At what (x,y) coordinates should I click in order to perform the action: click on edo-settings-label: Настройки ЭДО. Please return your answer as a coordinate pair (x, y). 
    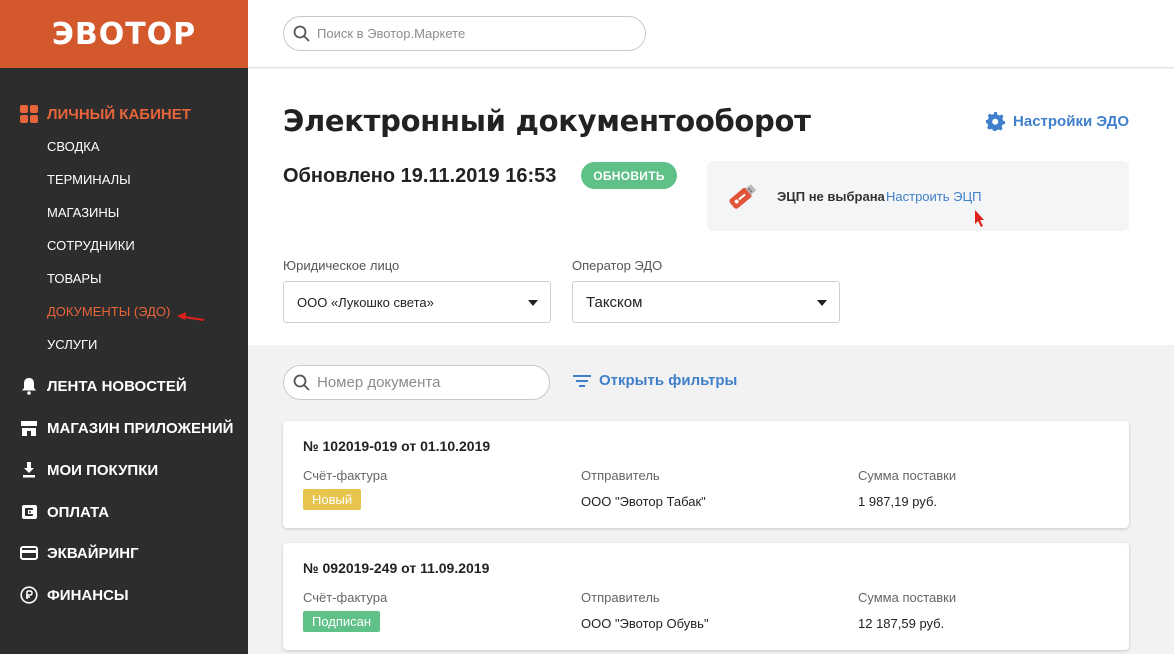
    Looking at the image, I should click on (1071, 121).